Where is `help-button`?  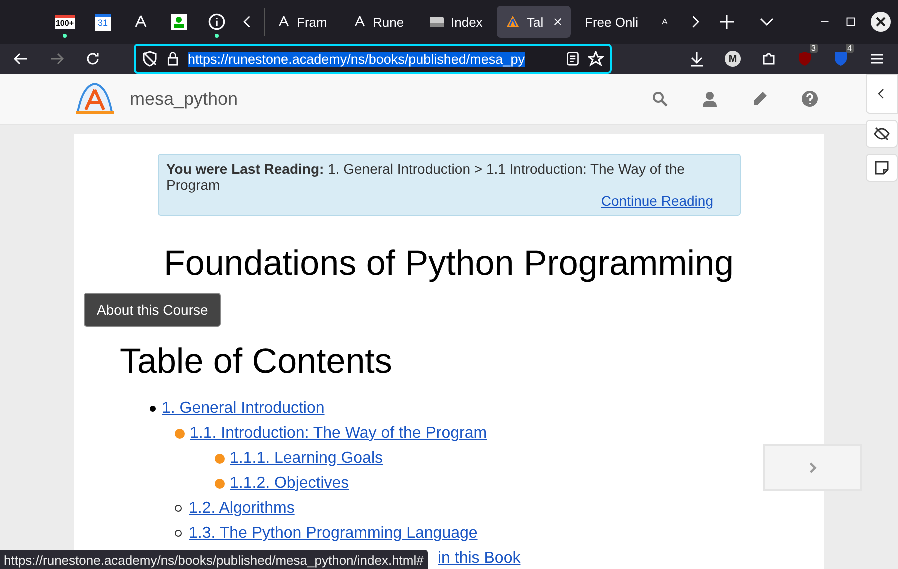
help-button is located at coordinates (810, 99).